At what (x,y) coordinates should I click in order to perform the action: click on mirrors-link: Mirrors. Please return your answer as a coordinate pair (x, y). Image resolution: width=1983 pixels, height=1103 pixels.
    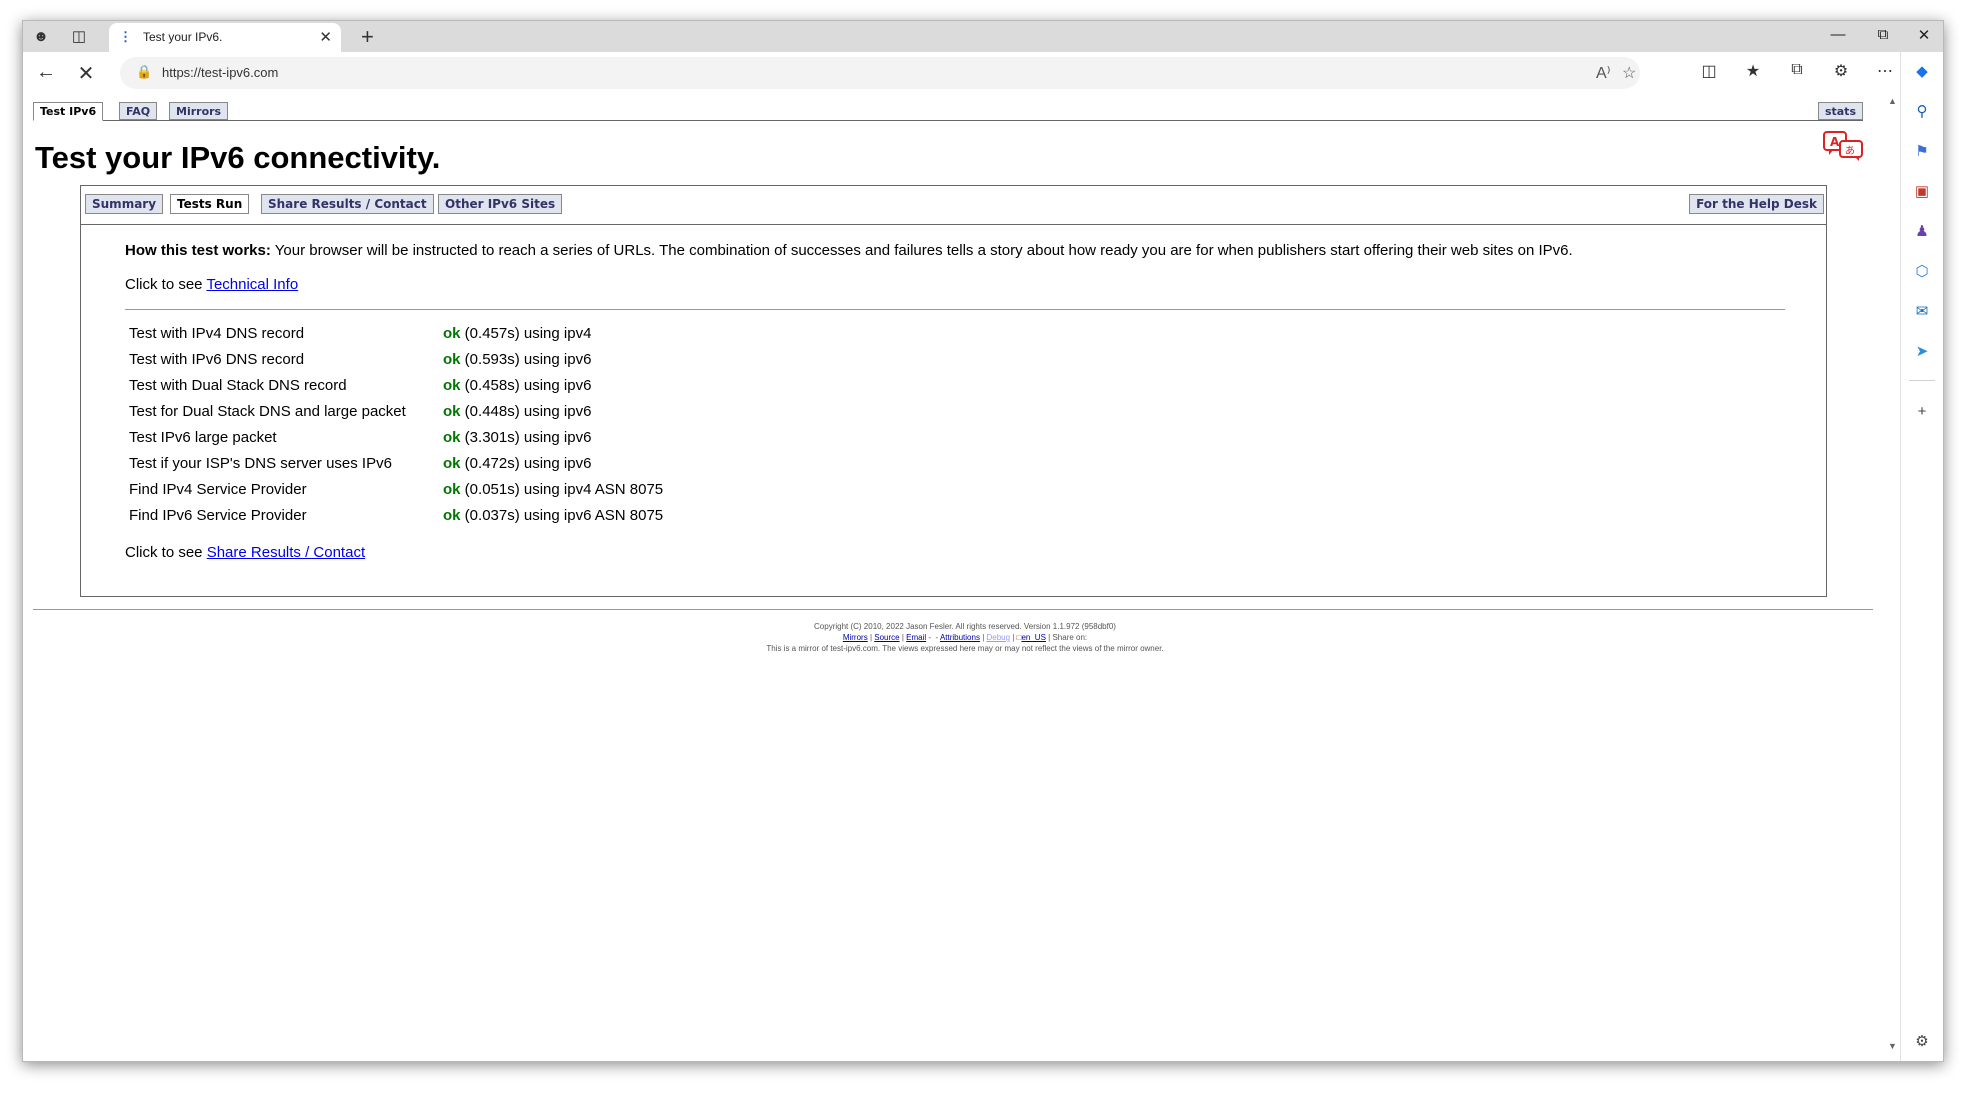
    Looking at the image, I should click on (855, 637).